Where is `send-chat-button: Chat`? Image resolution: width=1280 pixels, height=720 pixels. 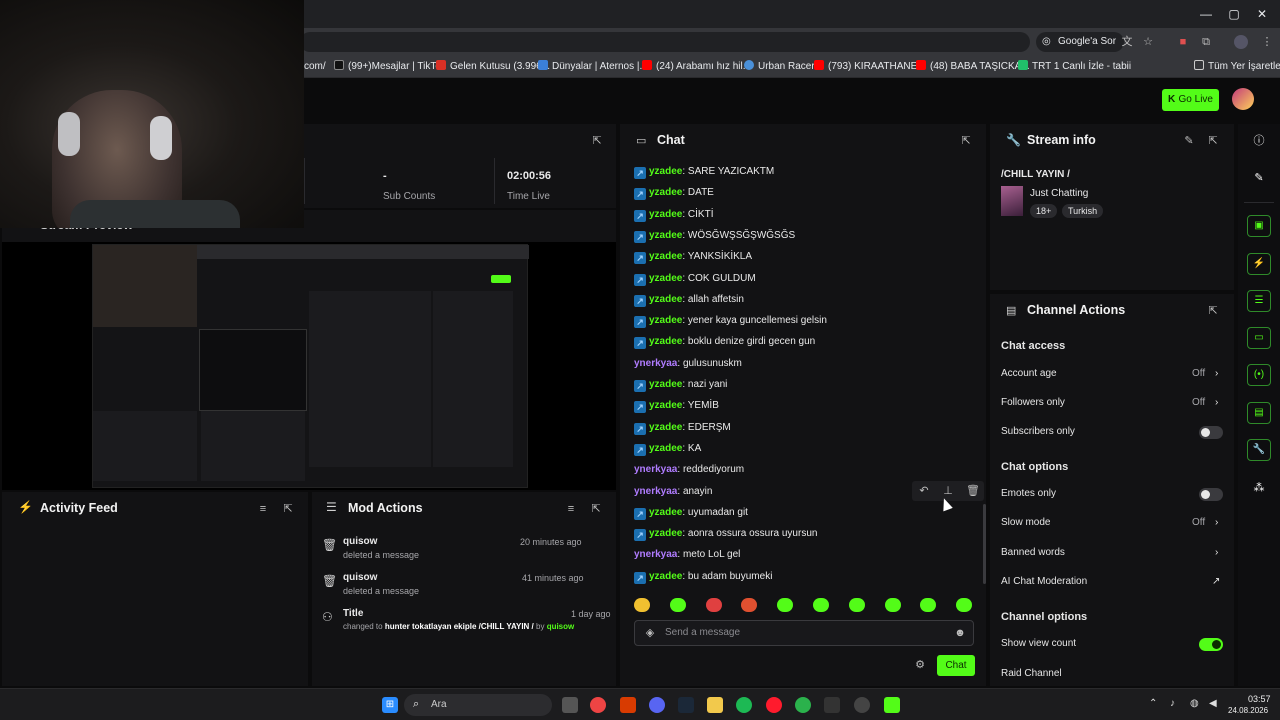
send-chat-button: Chat is located at coordinates (956, 665).